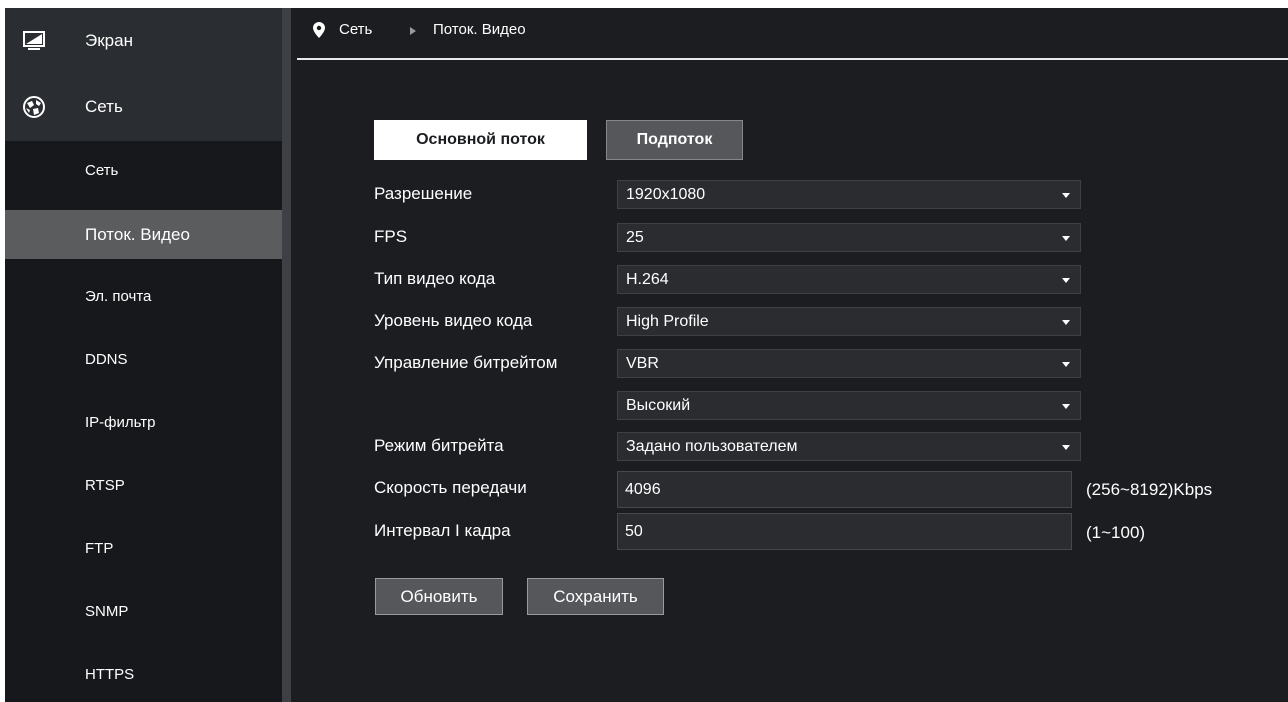 The image size is (1288, 702). What do you see at coordinates (143, 548) in the screenshot?
I see `sidebar-item-ftp: FTP` at bounding box center [143, 548].